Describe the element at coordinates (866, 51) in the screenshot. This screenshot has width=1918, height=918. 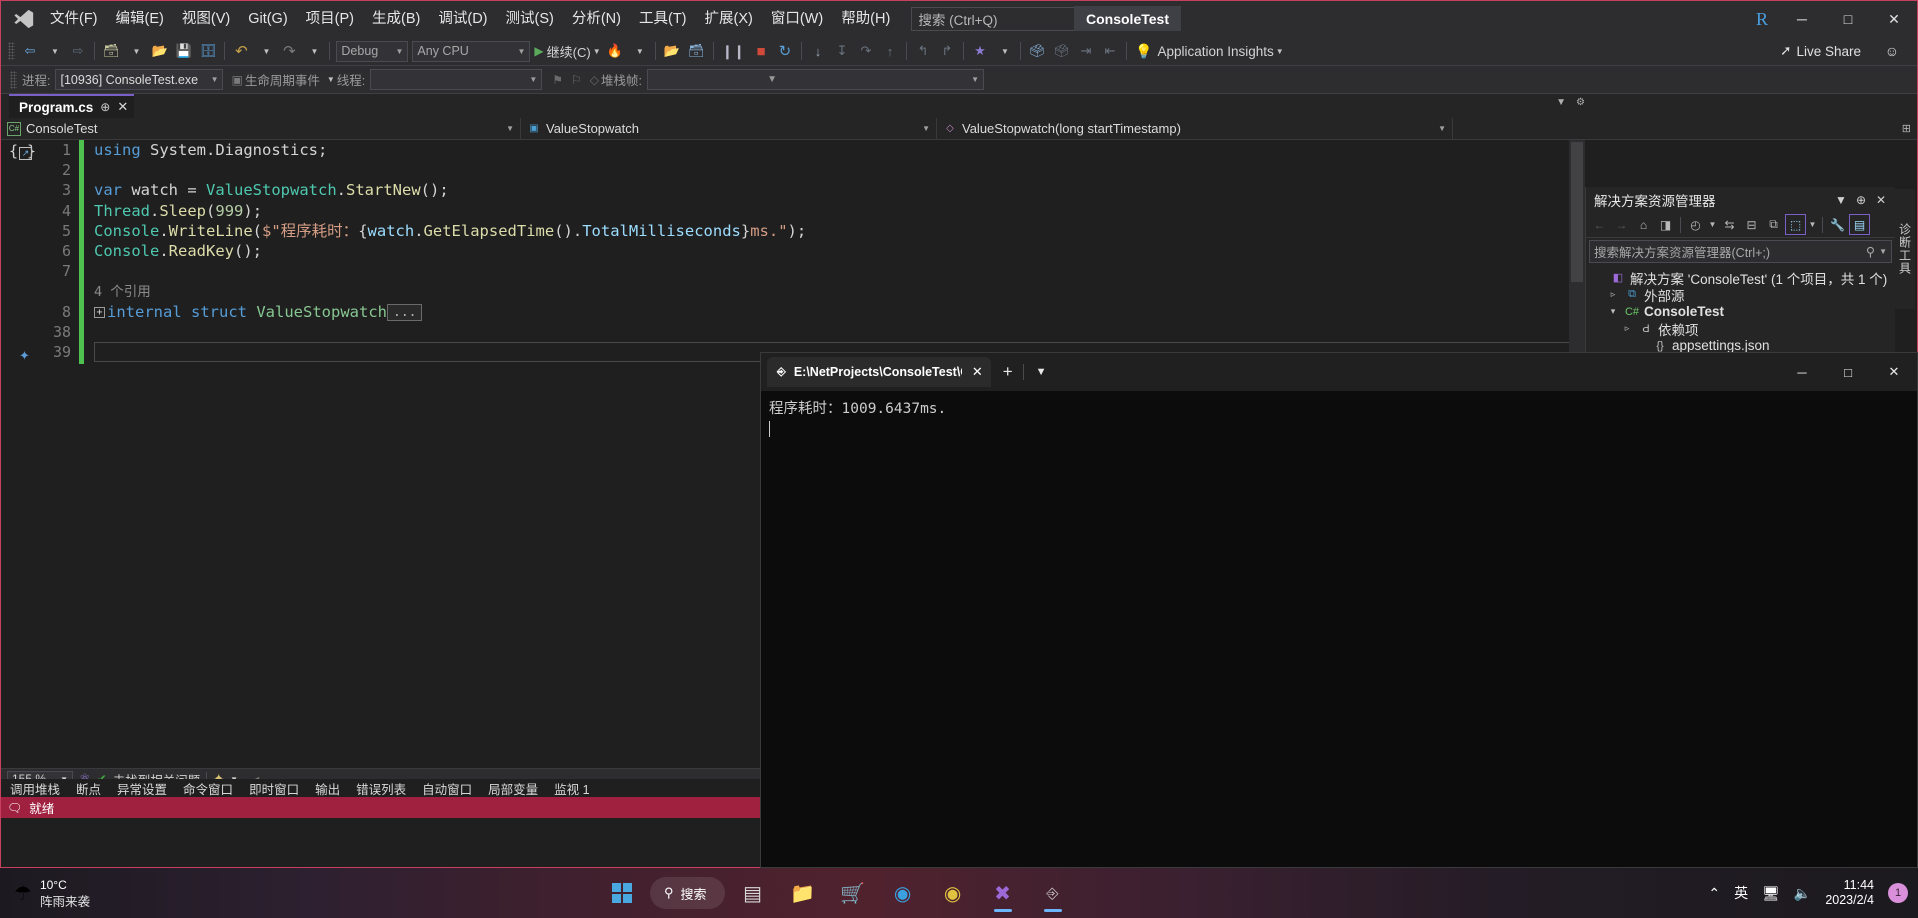
I see `step-out-icon: ↷` at that location.